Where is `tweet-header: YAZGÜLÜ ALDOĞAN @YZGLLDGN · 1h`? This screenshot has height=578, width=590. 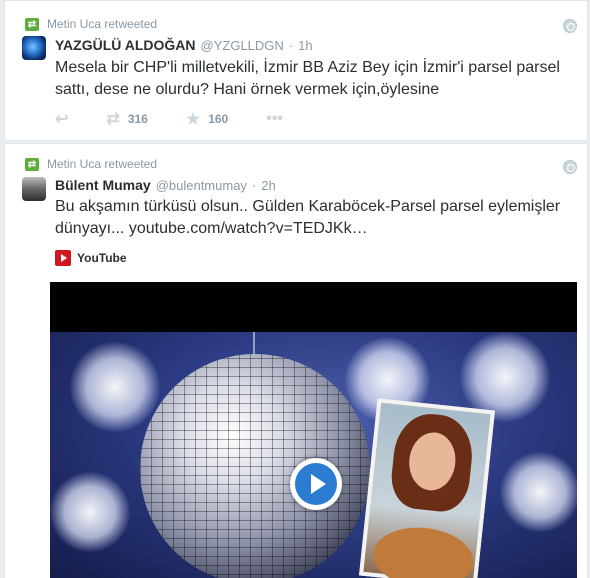
tweet-header: YAZGÜLÜ ALDOĞAN @YZGLLDGN · 1h is located at coordinates (184, 45).